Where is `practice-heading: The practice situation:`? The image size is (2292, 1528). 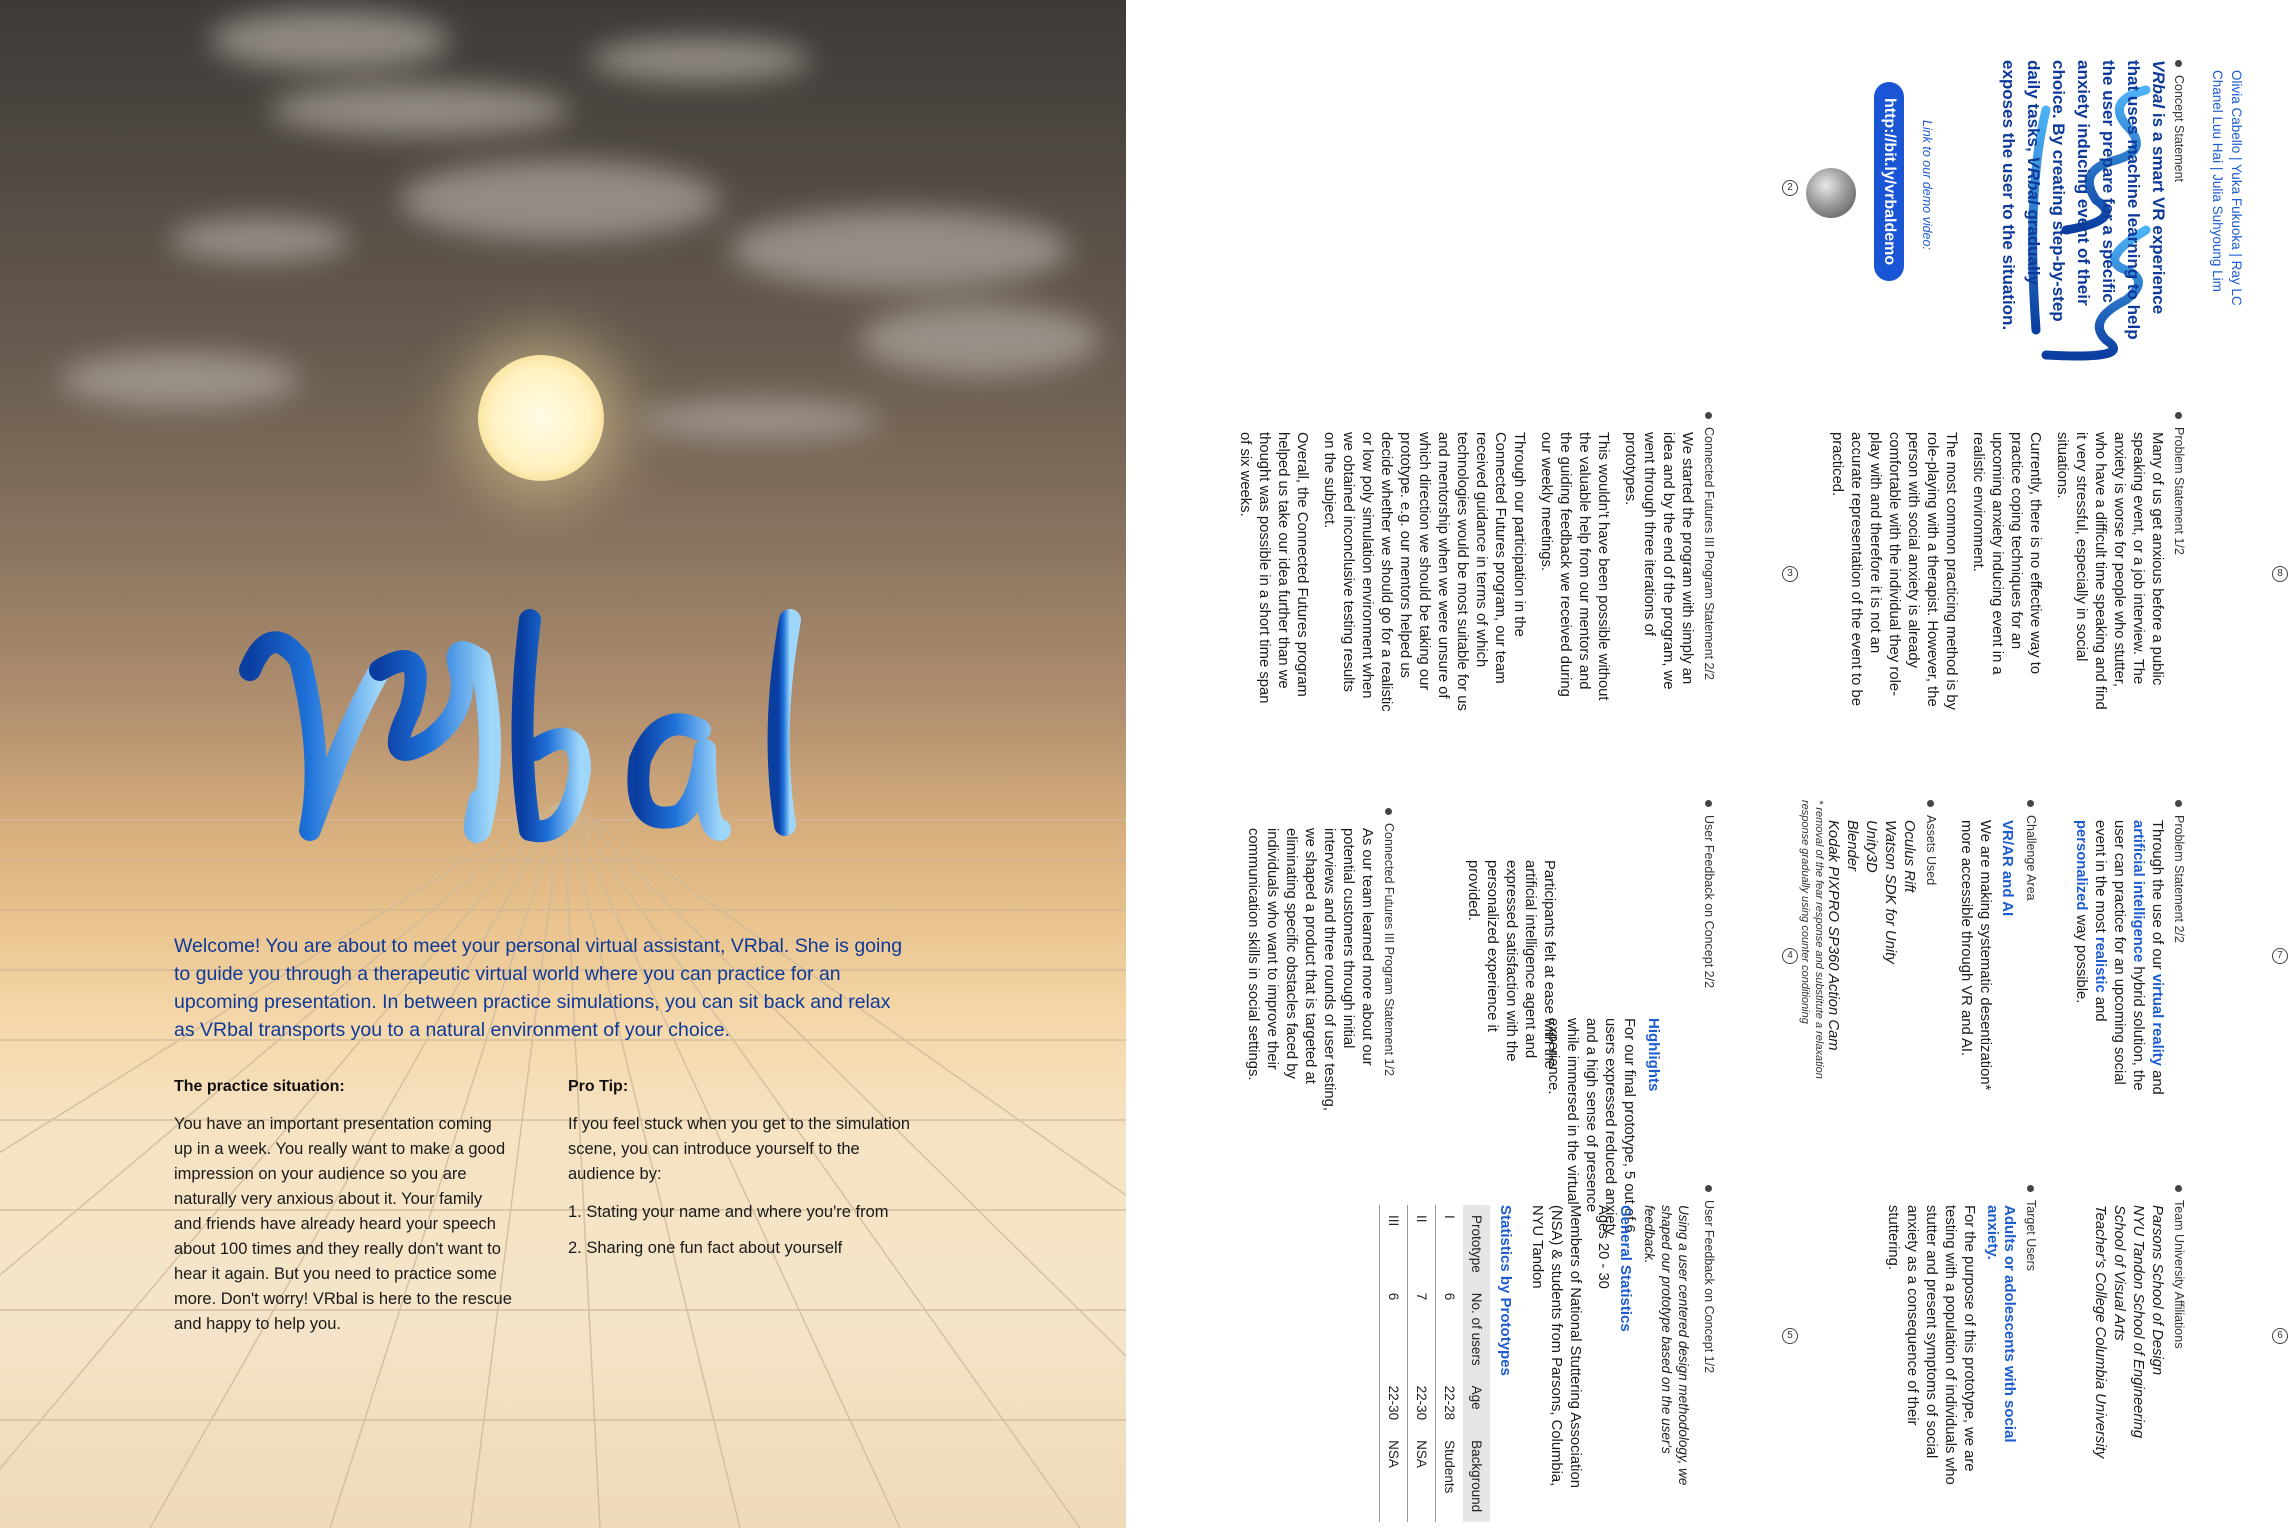 practice-heading: The practice situation: is located at coordinates (259, 1086).